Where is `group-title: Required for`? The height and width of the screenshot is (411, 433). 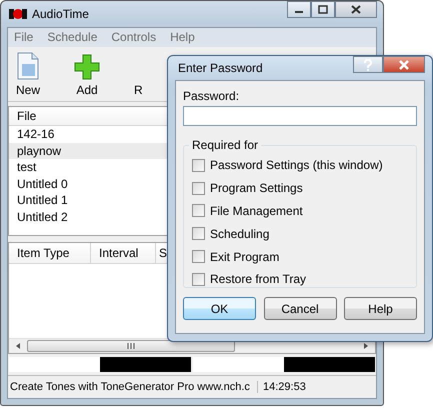
group-title: Required for is located at coordinates (225, 145).